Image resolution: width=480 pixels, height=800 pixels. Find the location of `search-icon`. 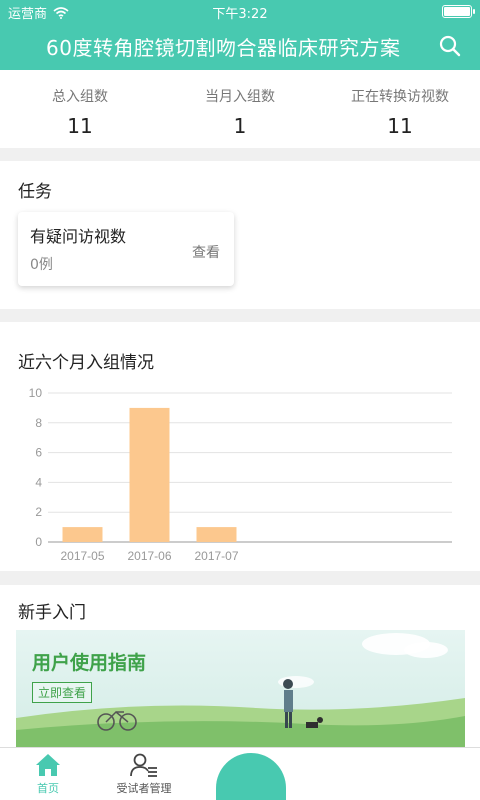

search-icon is located at coordinates (450, 46).